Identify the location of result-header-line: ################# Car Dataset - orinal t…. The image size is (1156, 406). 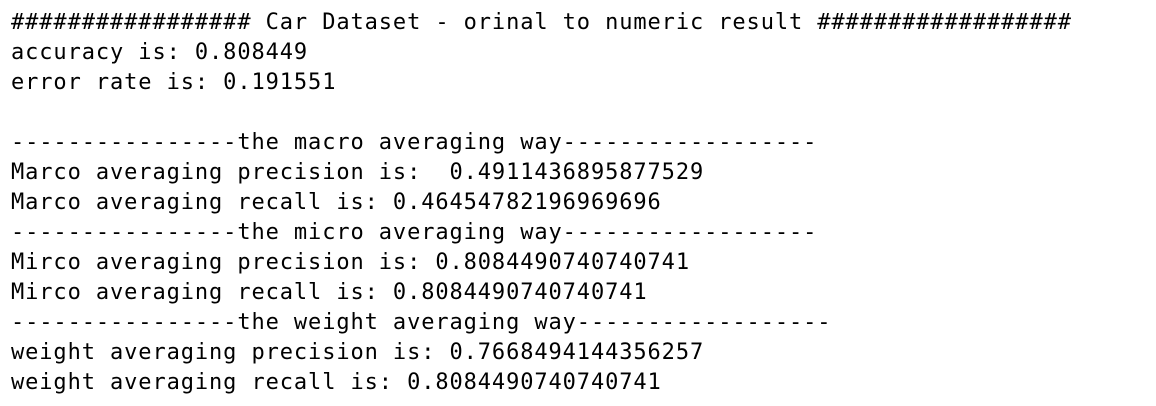
(541, 22).